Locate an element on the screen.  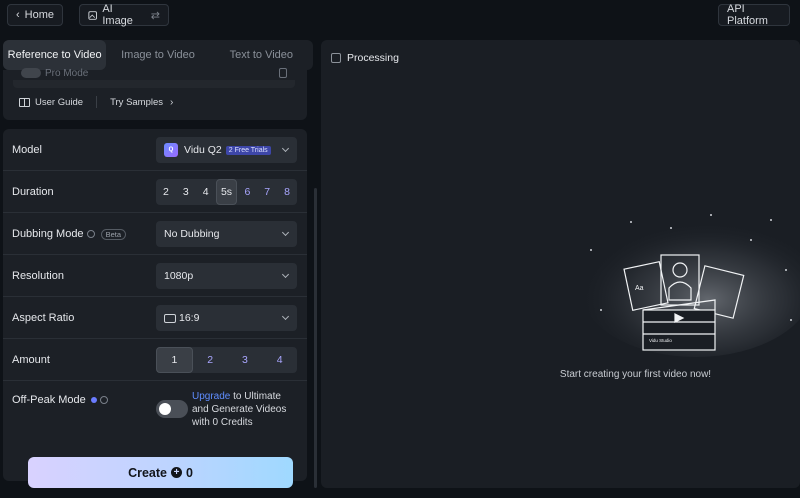
empty-state-text: Start creating your first video now! is located at coordinates (635, 374).